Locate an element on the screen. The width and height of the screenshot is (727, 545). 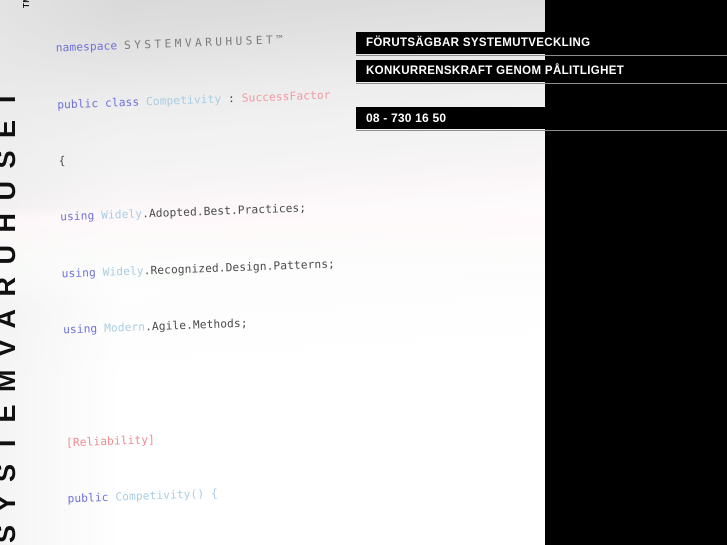
code-line-using-3: using Modern.Agile.Methods; is located at coordinates (255, 323).